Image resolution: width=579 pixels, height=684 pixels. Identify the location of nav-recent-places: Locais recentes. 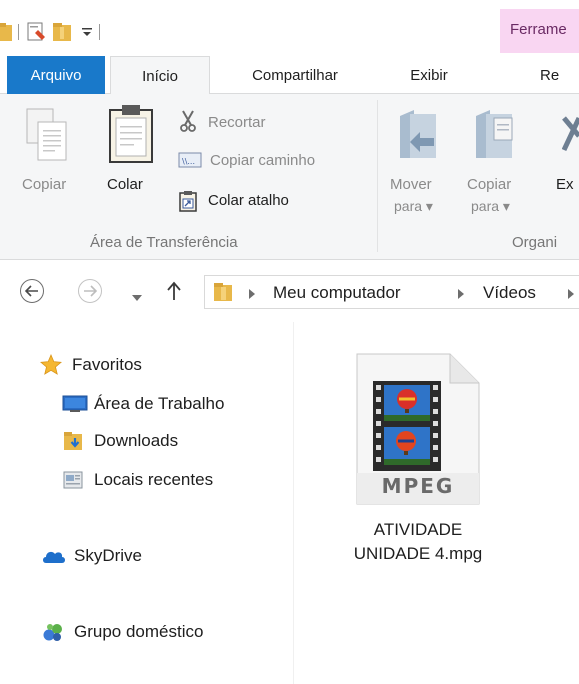
(137, 480).